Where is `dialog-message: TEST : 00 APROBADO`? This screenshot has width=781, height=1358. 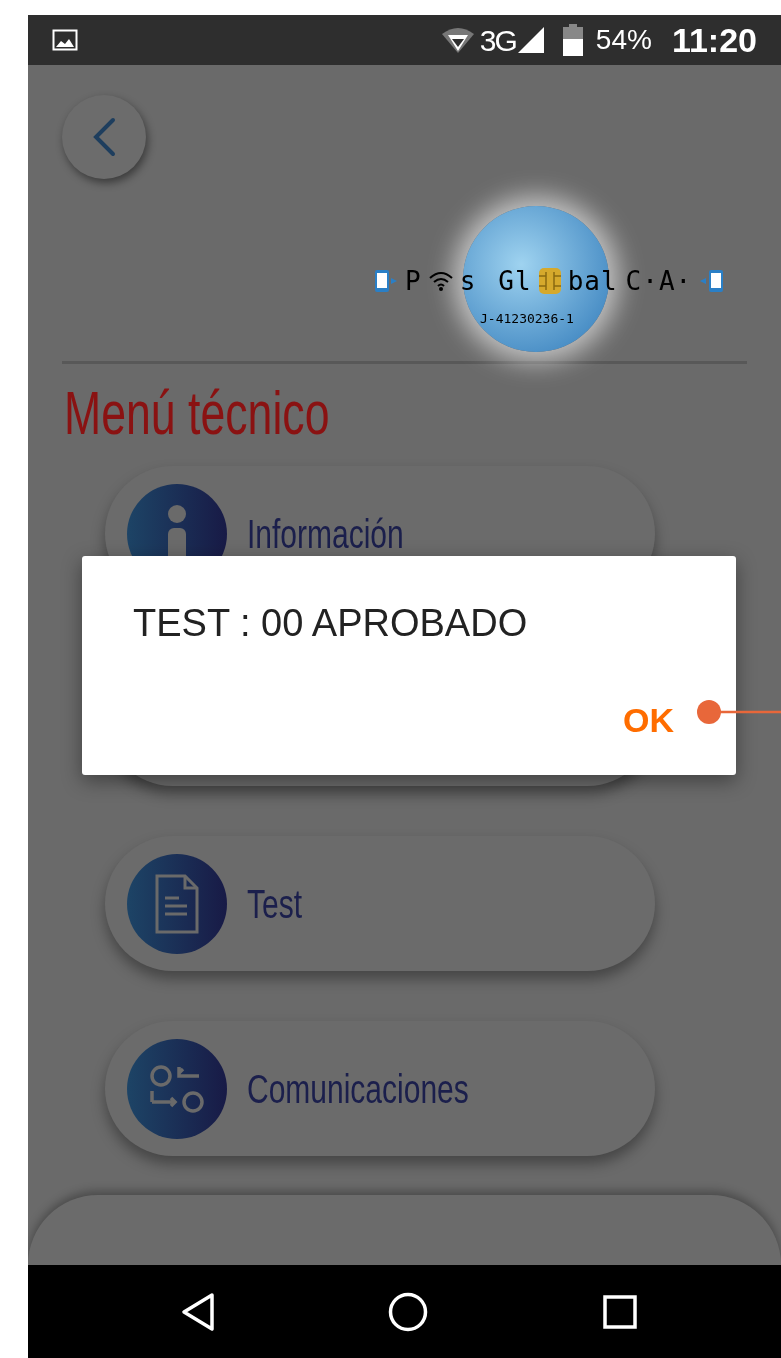
dialog-message: TEST : 00 APROBADO is located at coordinates (330, 623).